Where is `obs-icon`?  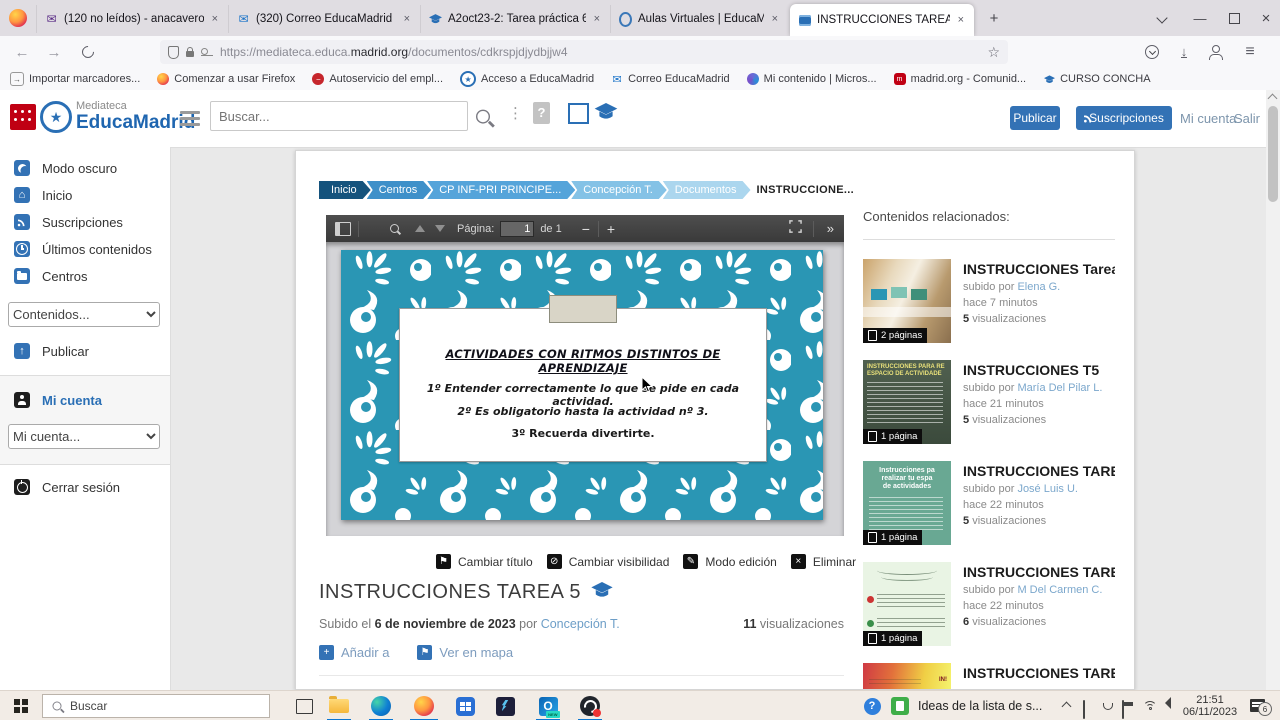
obs-icon is located at coordinates (590, 706).